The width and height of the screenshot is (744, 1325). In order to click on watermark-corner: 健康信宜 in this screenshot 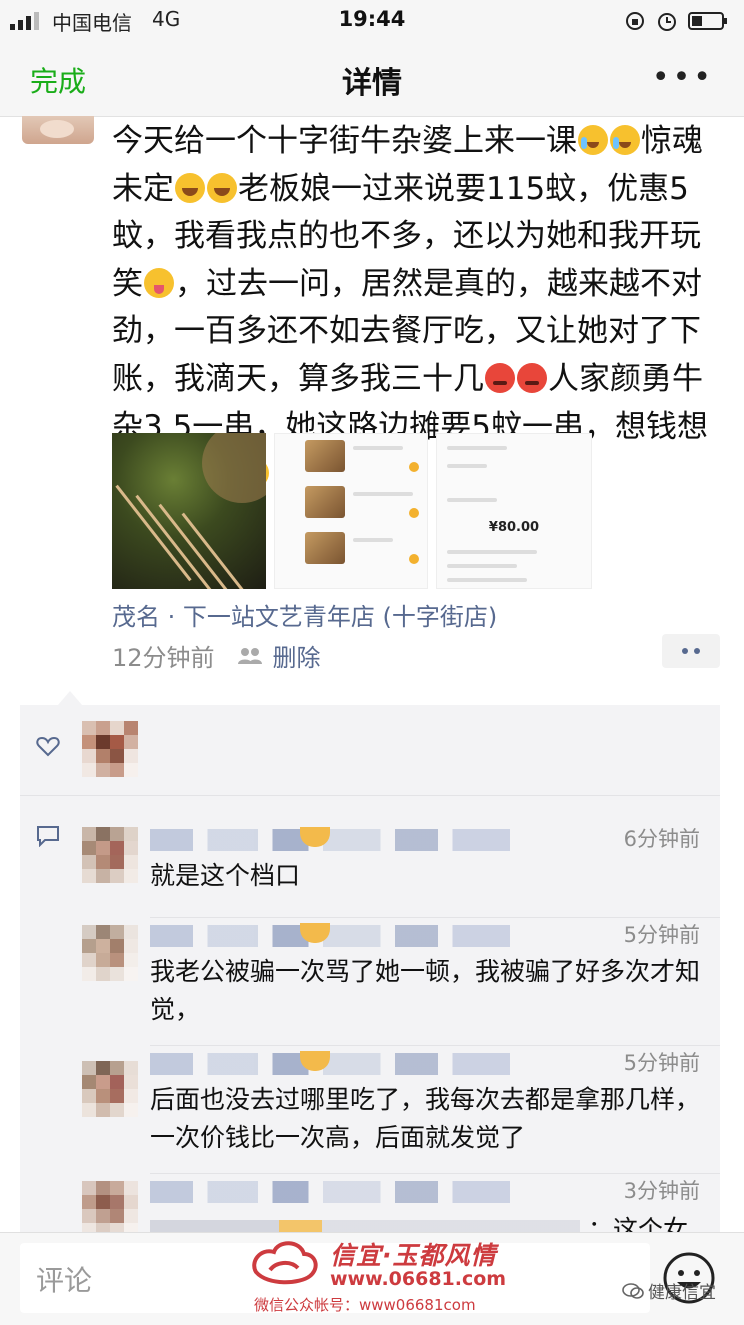, I will do `click(669, 1290)`.